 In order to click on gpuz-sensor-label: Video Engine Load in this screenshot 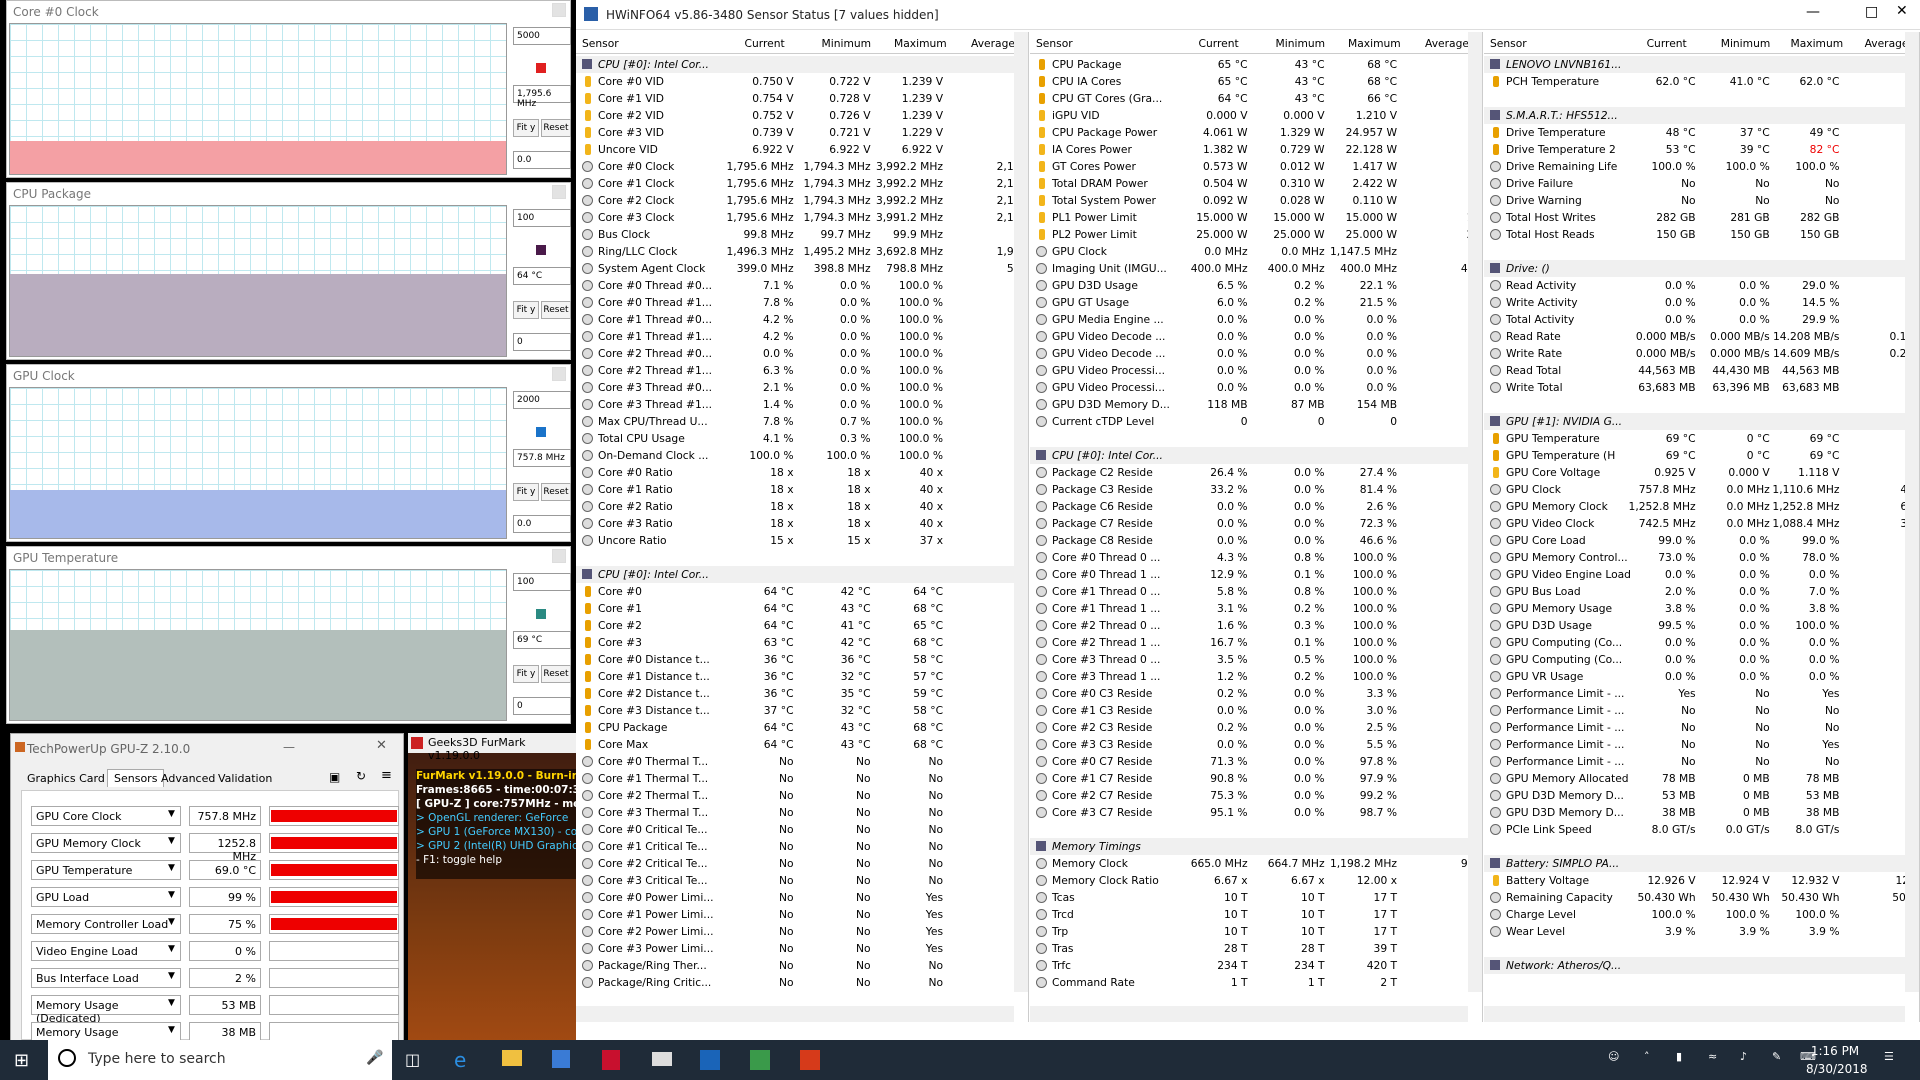, I will do `click(106, 951)`.